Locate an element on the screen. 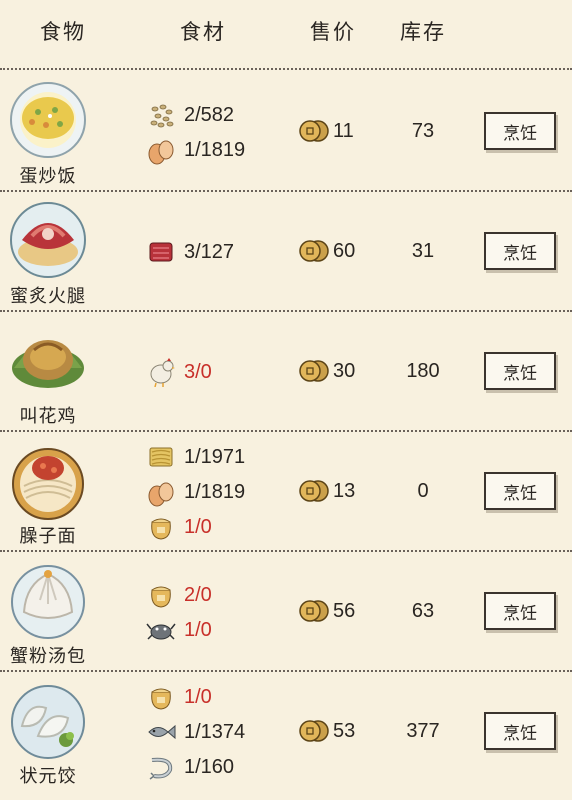 Image resolution: width=572 pixels, height=800 pixels. stock-value: 73 is located at coordinates (423, 131).